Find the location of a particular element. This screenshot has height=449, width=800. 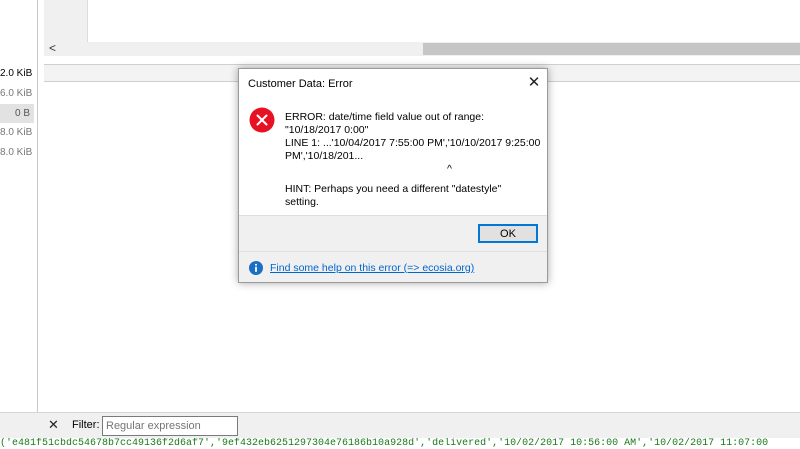

info-icon is located at coordinates (256, 268).